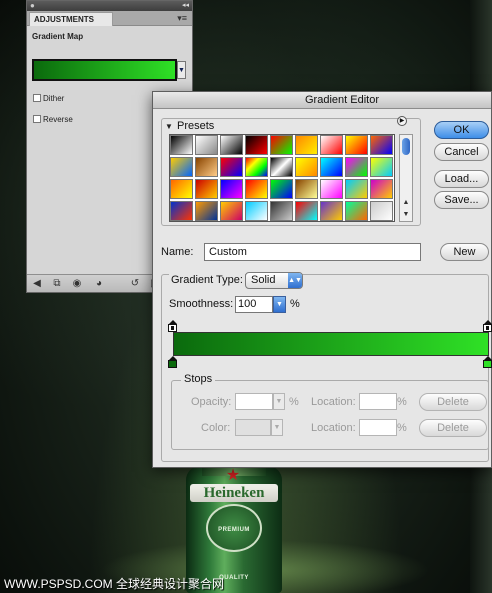  What do you see at coordinates (54, 98) in the screenshot?
I see `dither-label: Dither` at bounding box center [54, 98].